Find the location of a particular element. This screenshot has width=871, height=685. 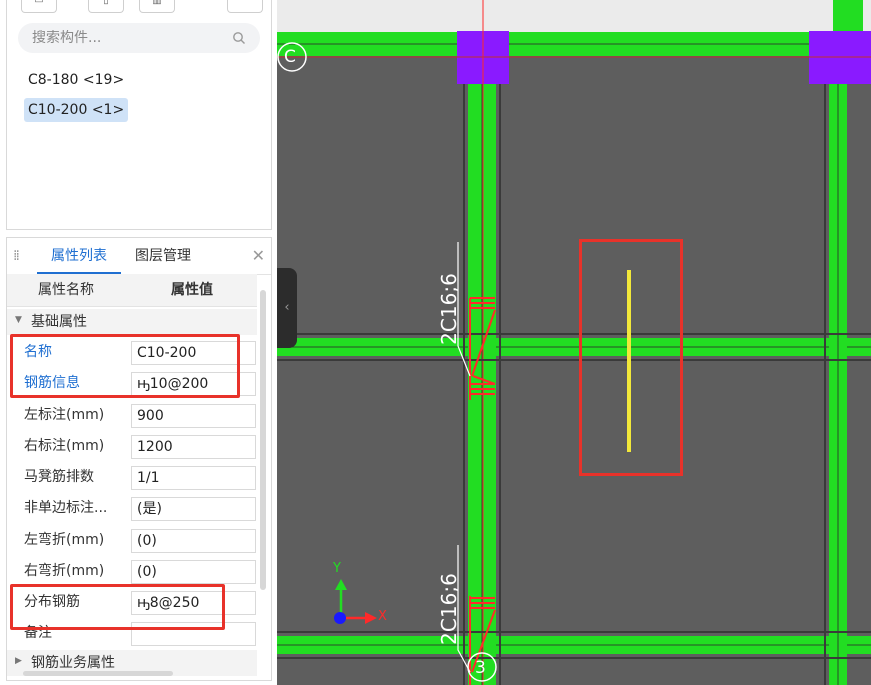

rebar-label-top: 2C16;6 is located at coordinates (449, 309).